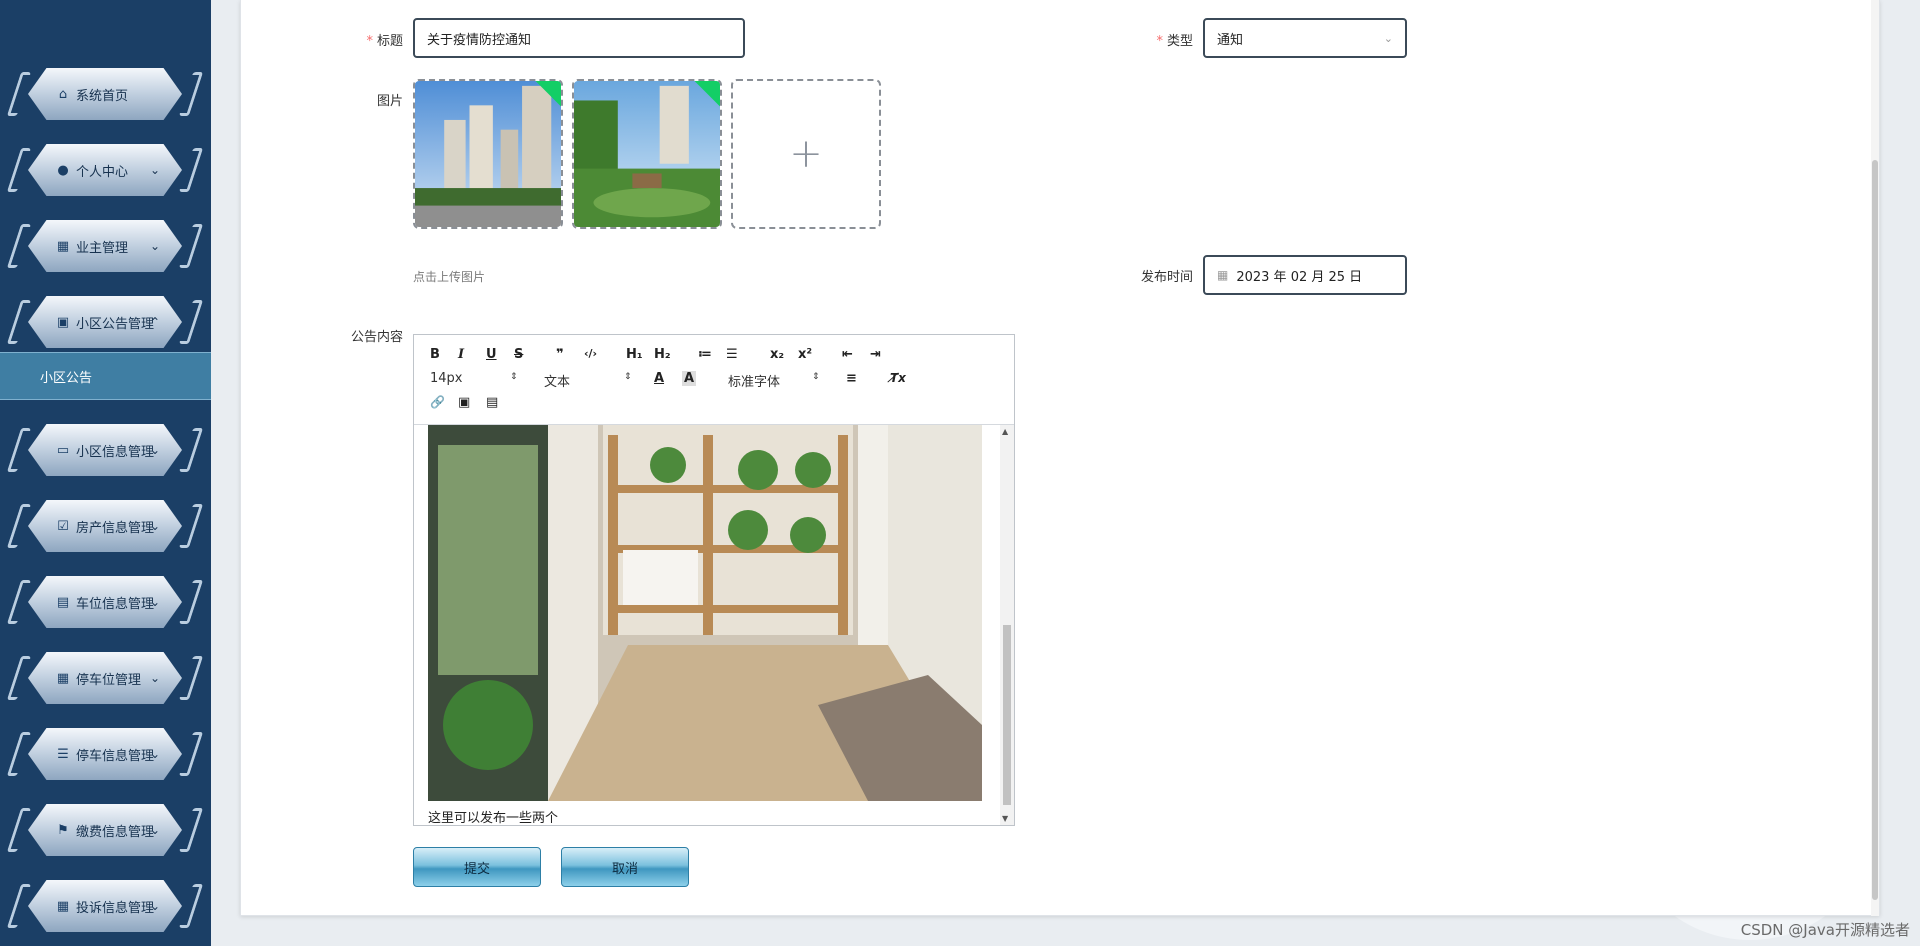  What do you see at coordinates (705, 613) in the screenshot?
I see `balcony-photo` at bounding box center [705, 613].